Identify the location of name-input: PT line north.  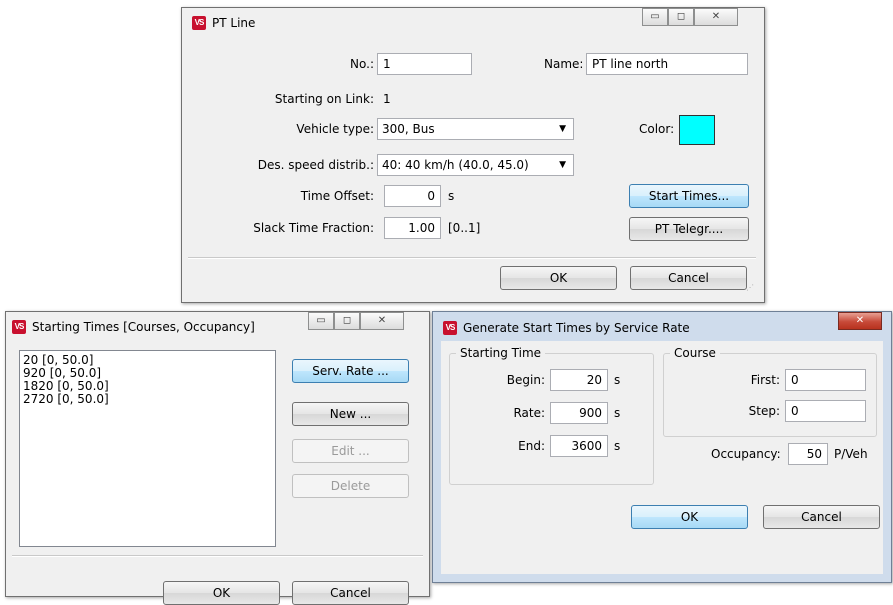
(667, 64).